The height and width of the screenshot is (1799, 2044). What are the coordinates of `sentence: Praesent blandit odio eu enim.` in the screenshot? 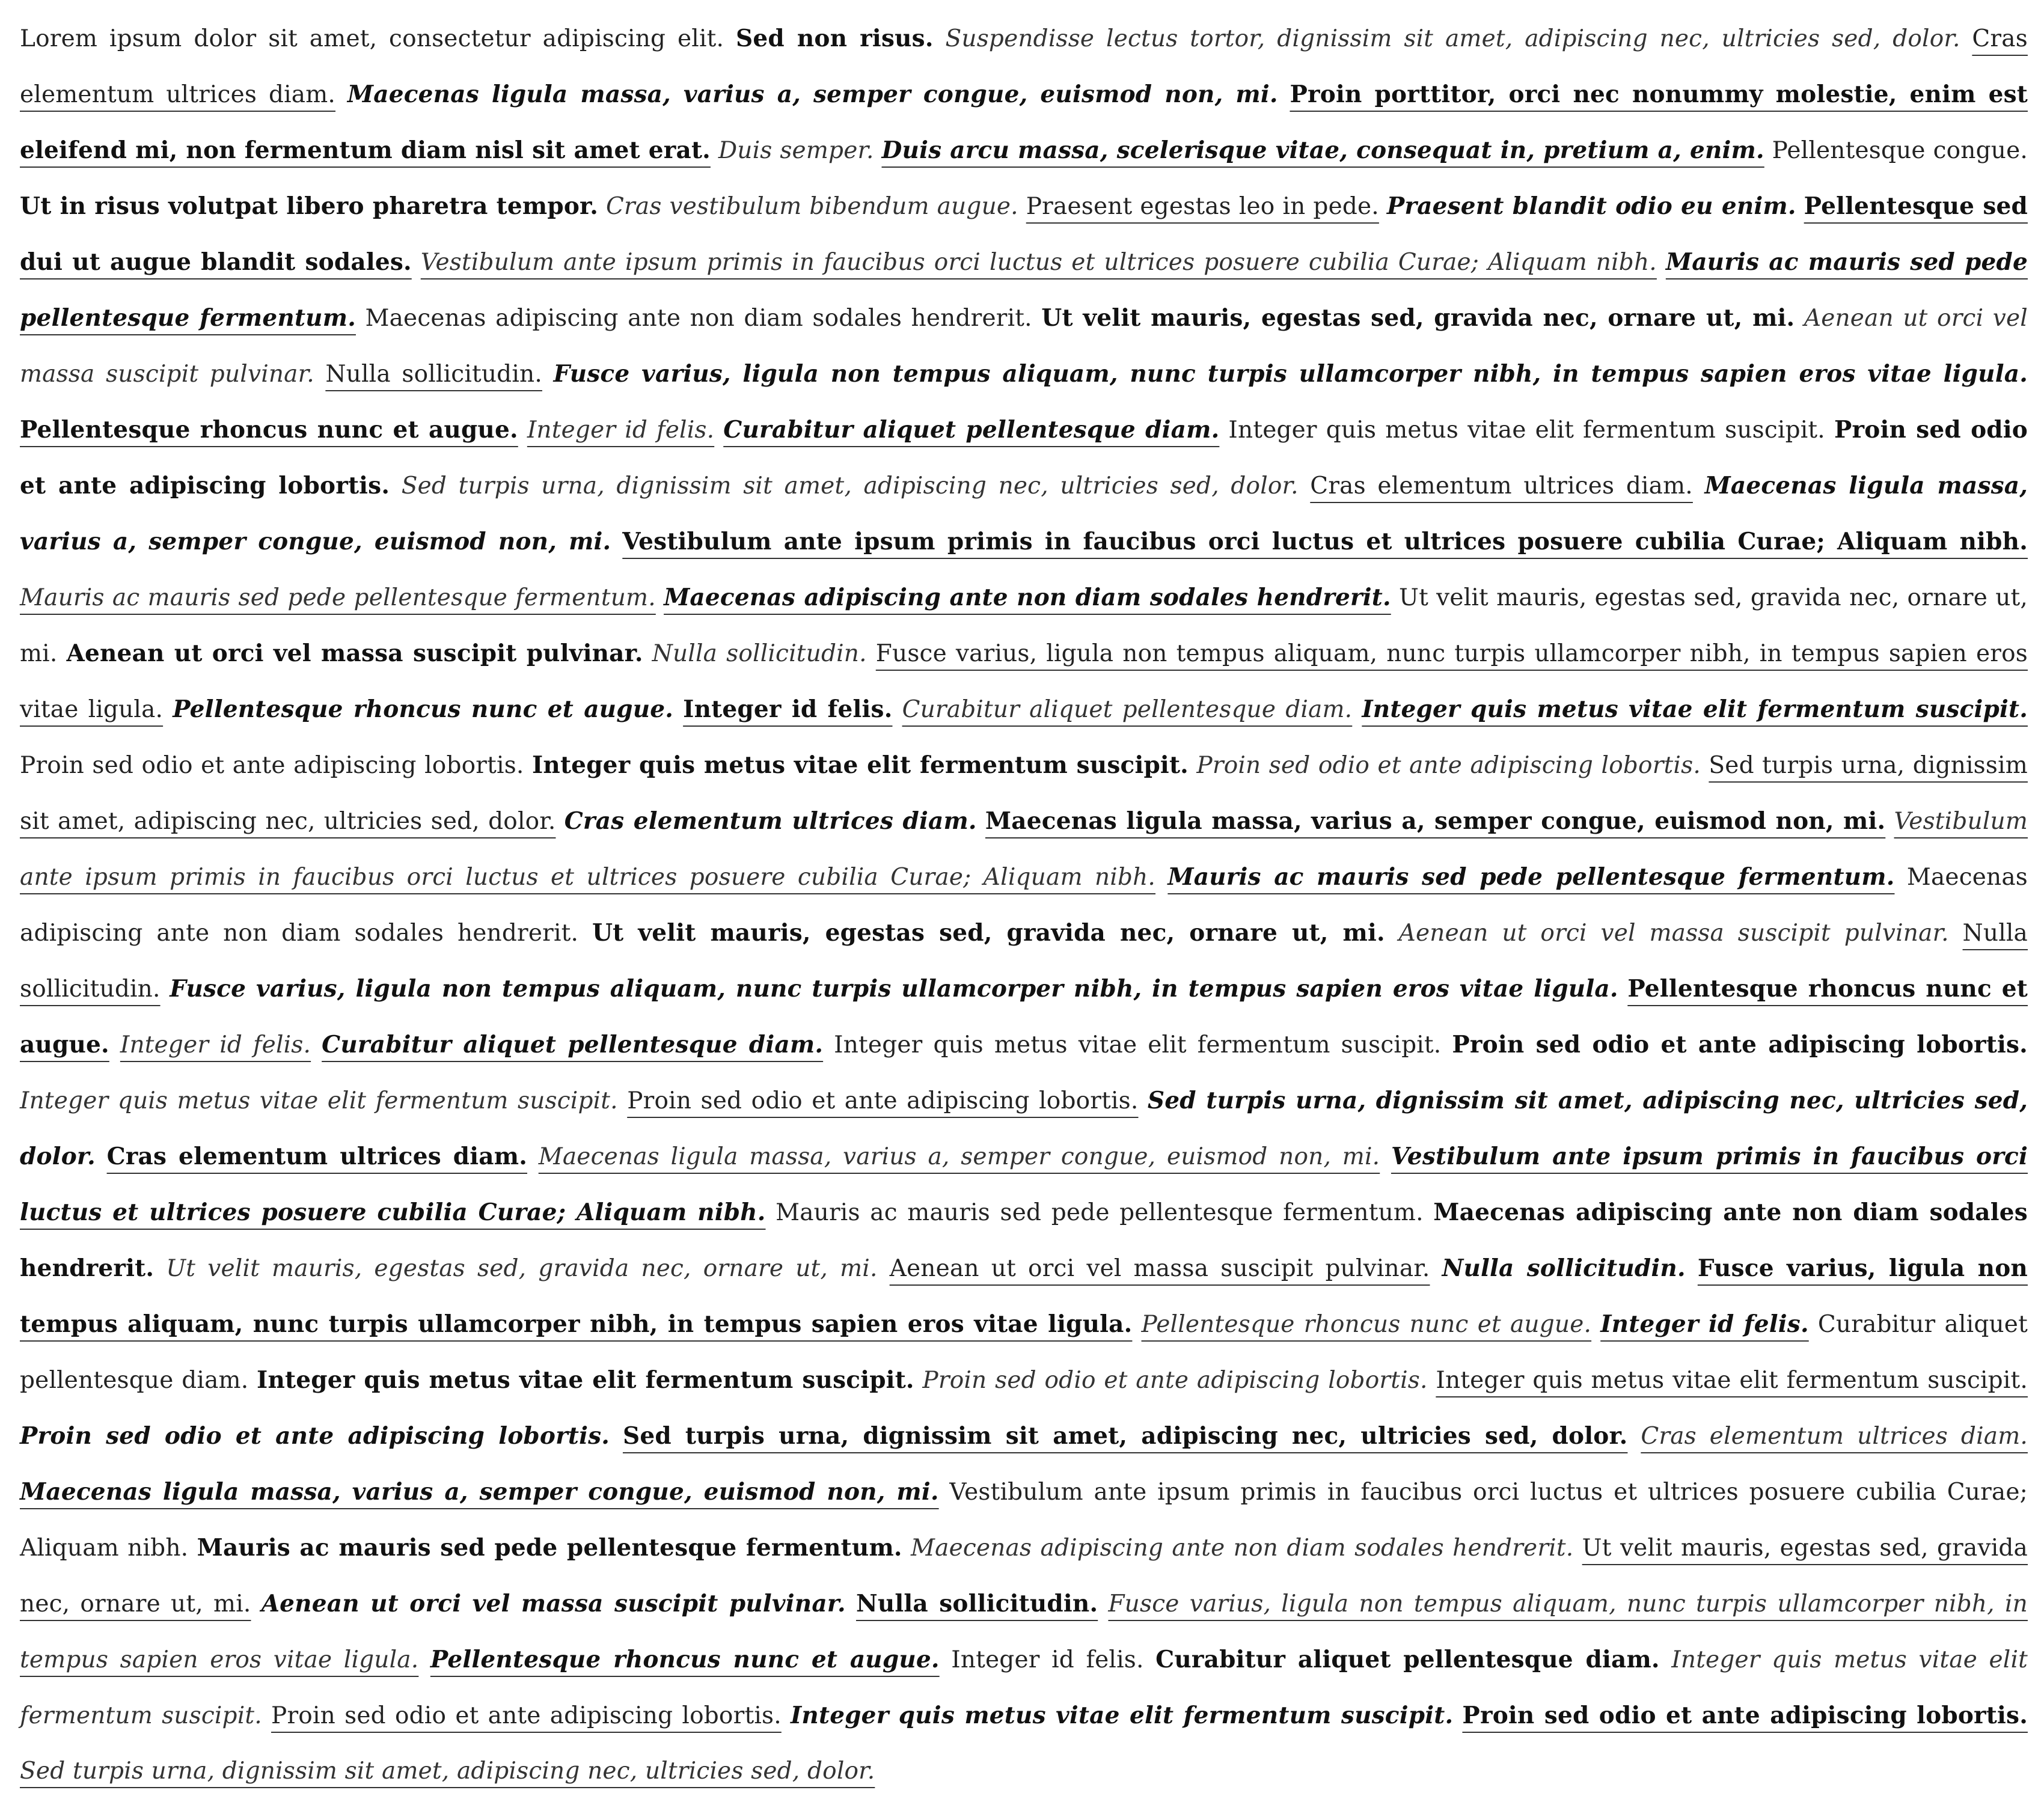 It's located at (1591, 206).